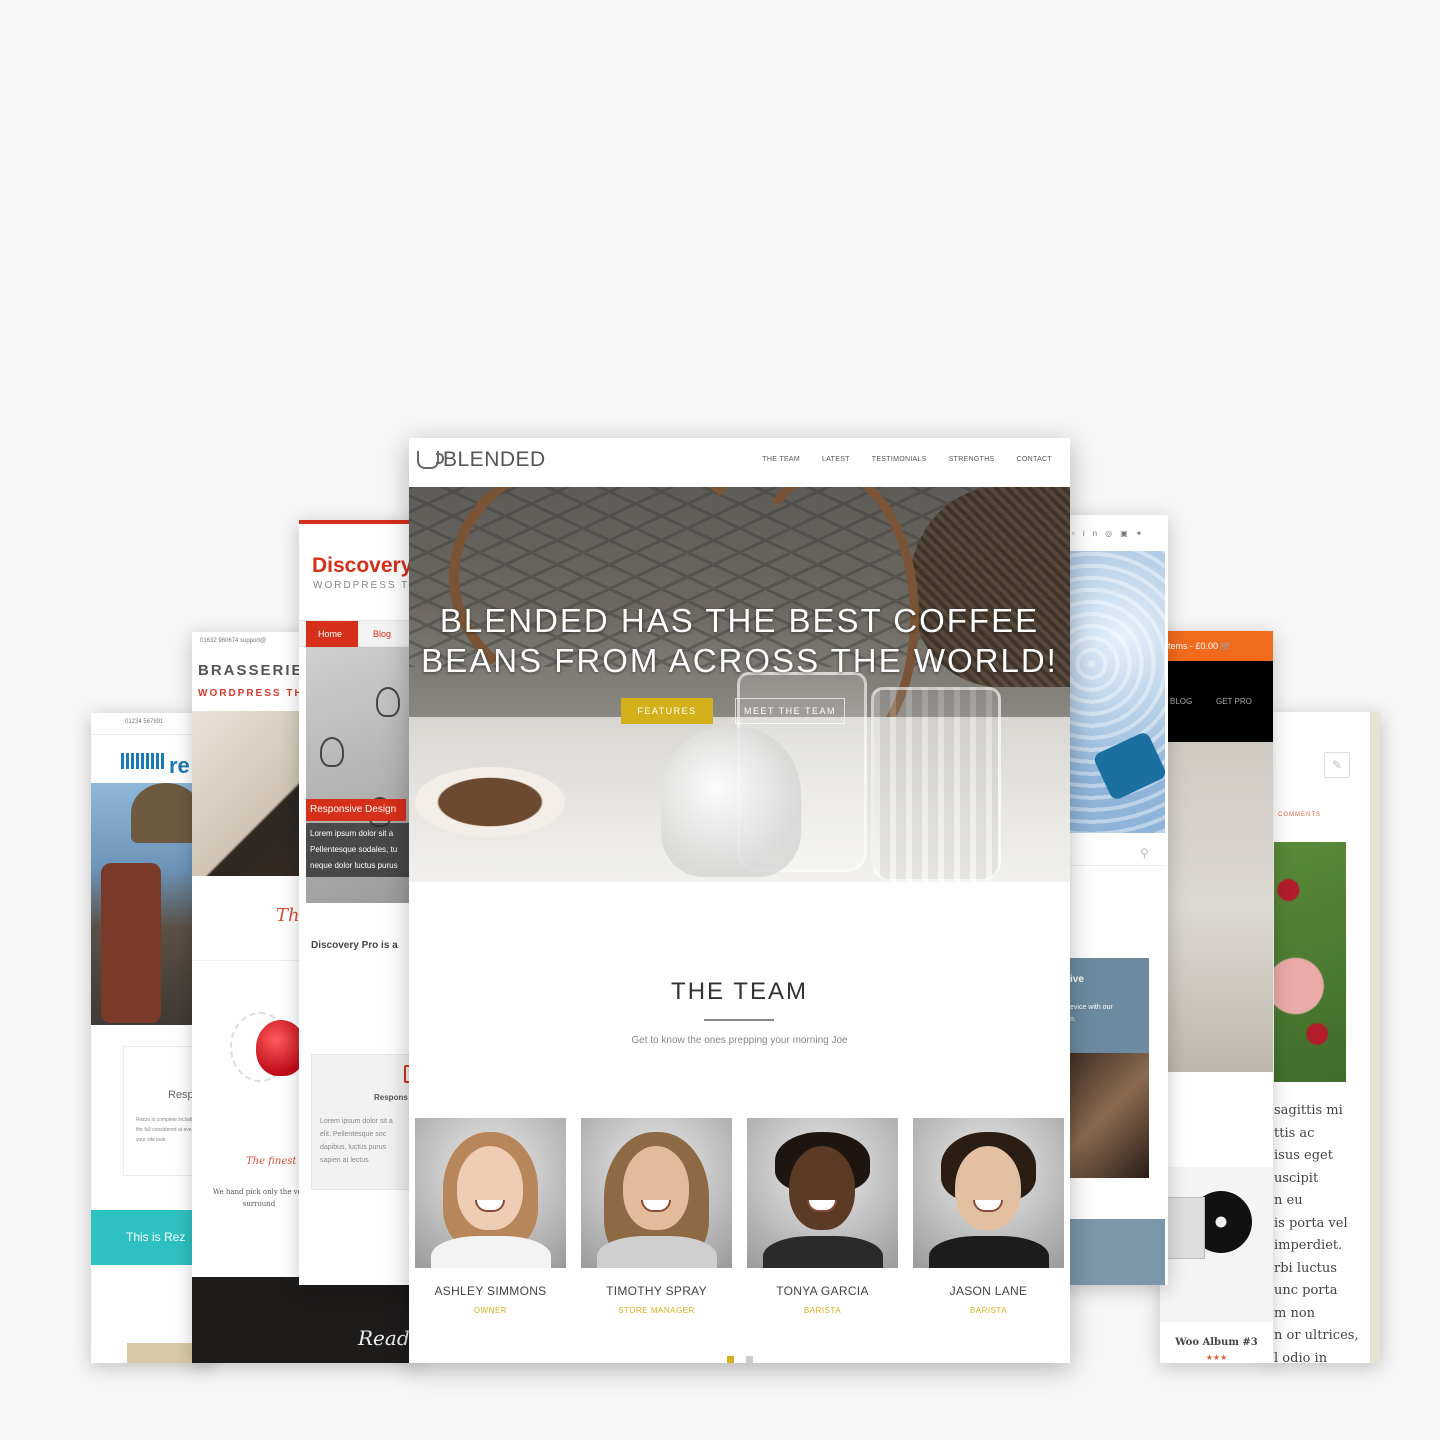 This screenshot has height=1440, width=1440. I want to click on team-member-name: JASON LANE, so click(988, 1291).